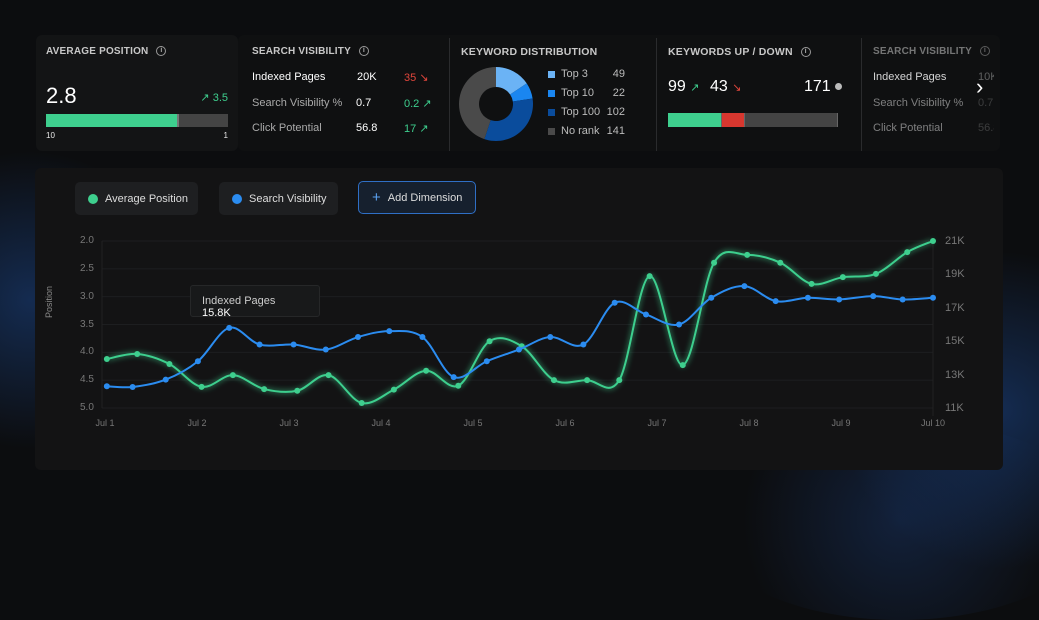 The height and width of the screenshot is (620, 1039). What do you see at coordinates (87, 296) in the screenshot?
I see `y-left-tick: 3.0` at bounding box center [87, 296].